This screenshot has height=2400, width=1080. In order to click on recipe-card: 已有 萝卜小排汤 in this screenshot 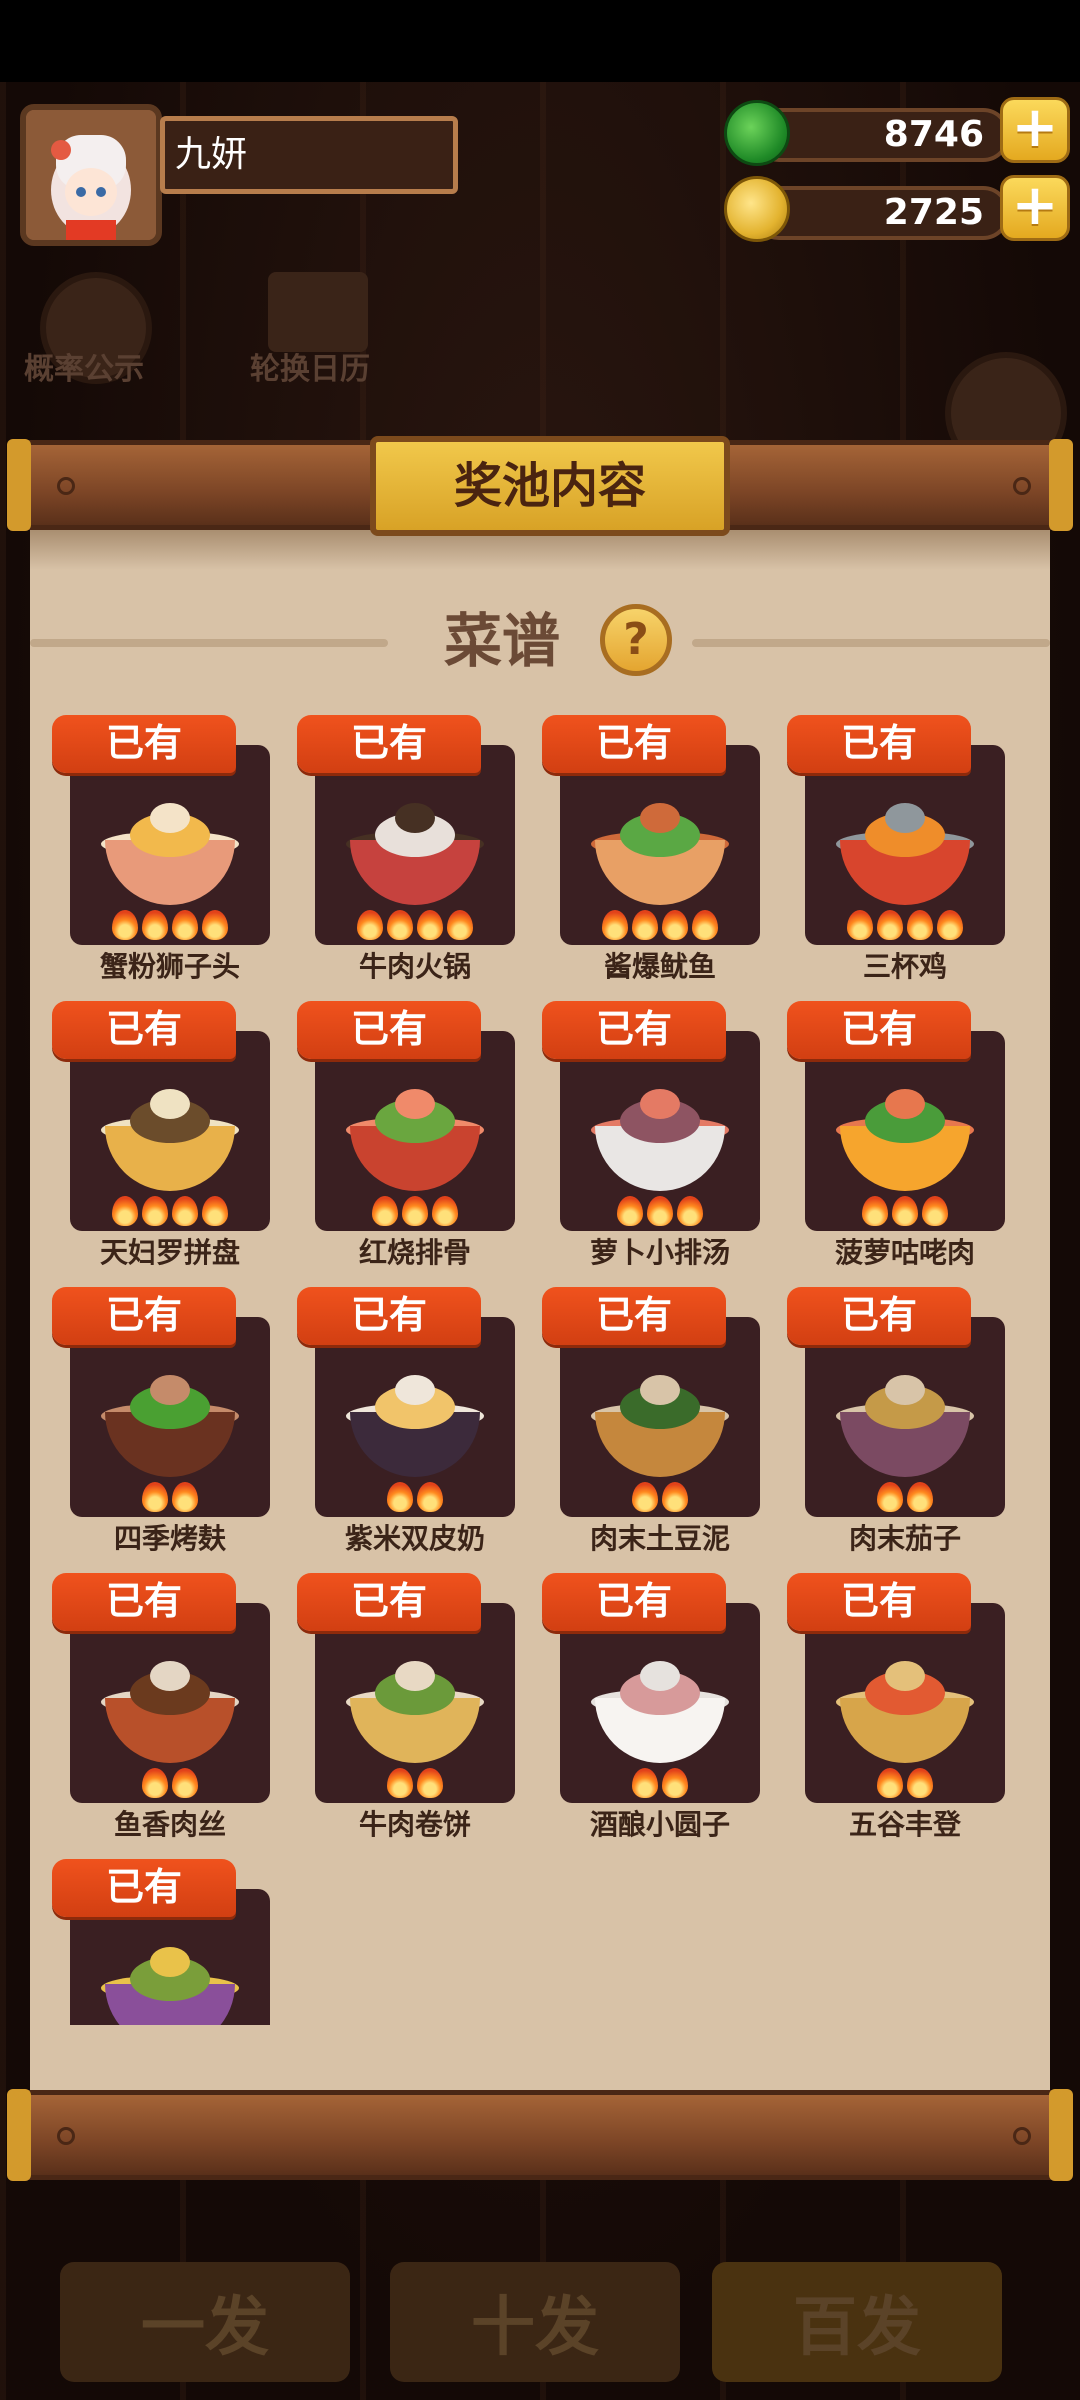, I will do `click(657, 1135)`.